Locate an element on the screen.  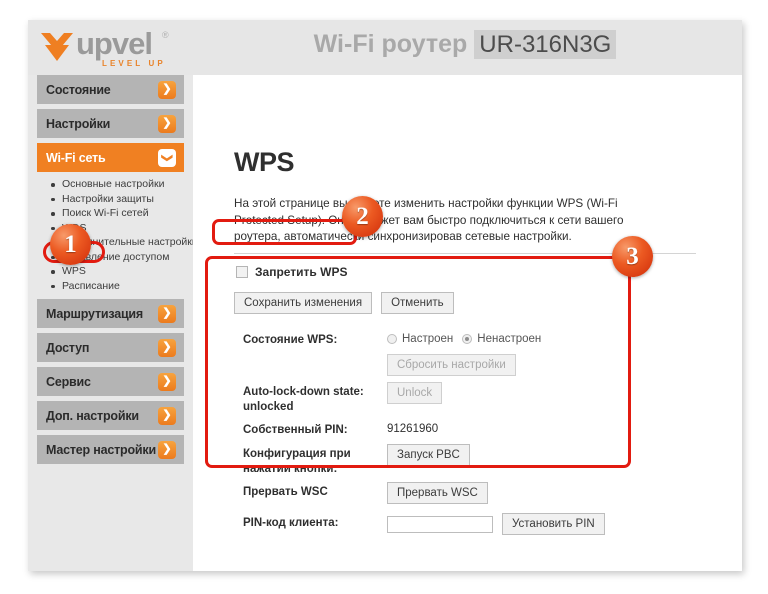
set-pin-button: Установить PIN is located at coordinates (553, 524).